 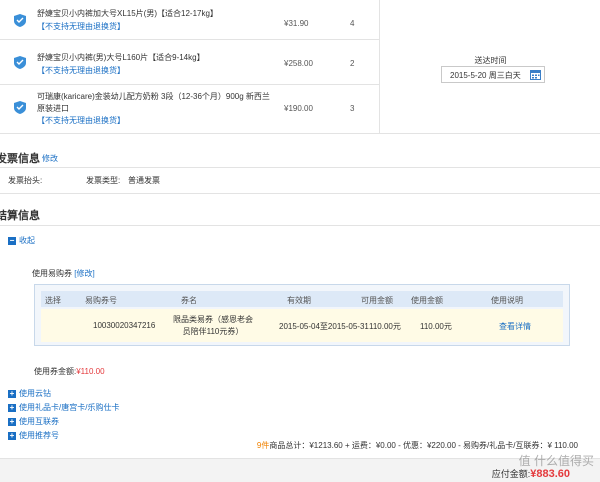 I want to click on used-coupon-value: ¥110.00, so click(x=90, y=371).